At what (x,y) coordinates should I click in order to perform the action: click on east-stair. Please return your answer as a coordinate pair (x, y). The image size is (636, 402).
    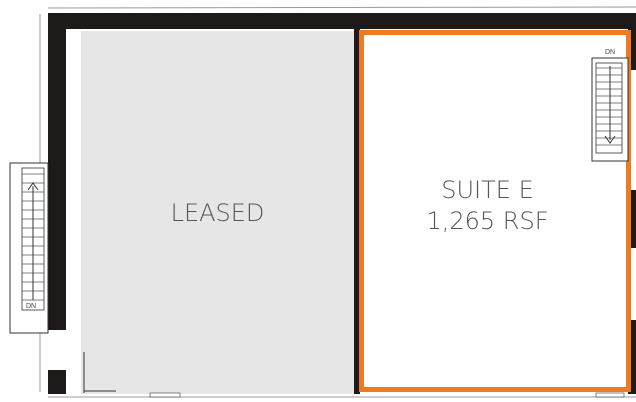
    Looking at the image, I should click on (610, 109).